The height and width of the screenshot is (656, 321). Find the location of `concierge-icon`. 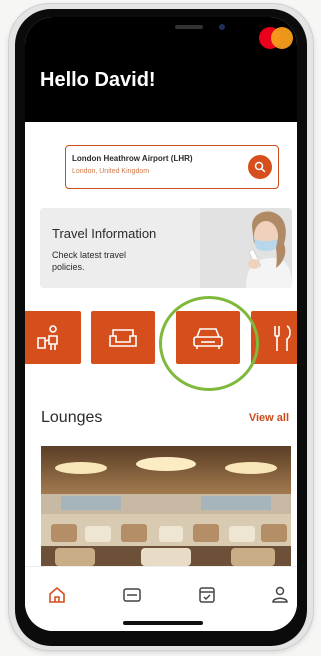

concierge-icon is located at coordinates (47, 337).